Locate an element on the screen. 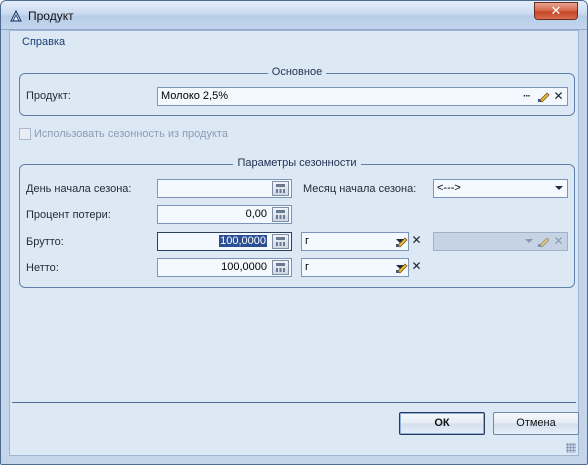  close-button: ✕ is located at coordinates (556, 11).